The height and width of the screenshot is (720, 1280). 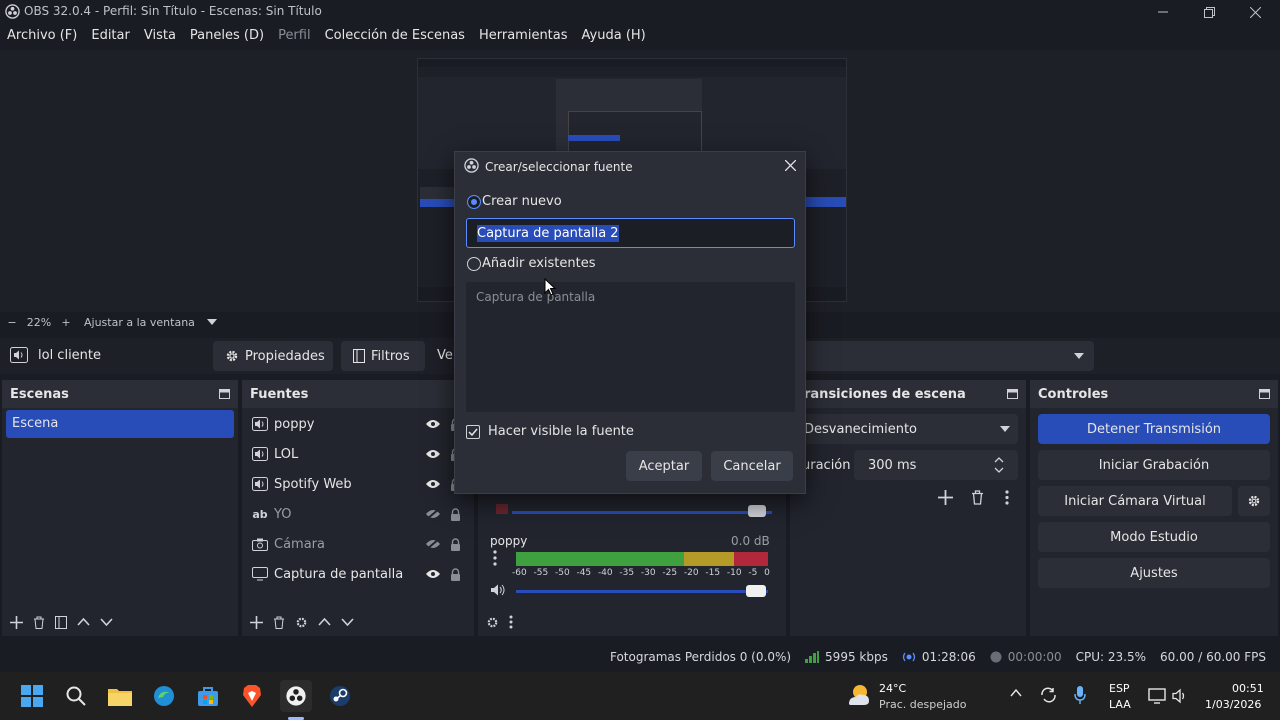 I want to click on volume-slider-track, so click(x=642, y=591).